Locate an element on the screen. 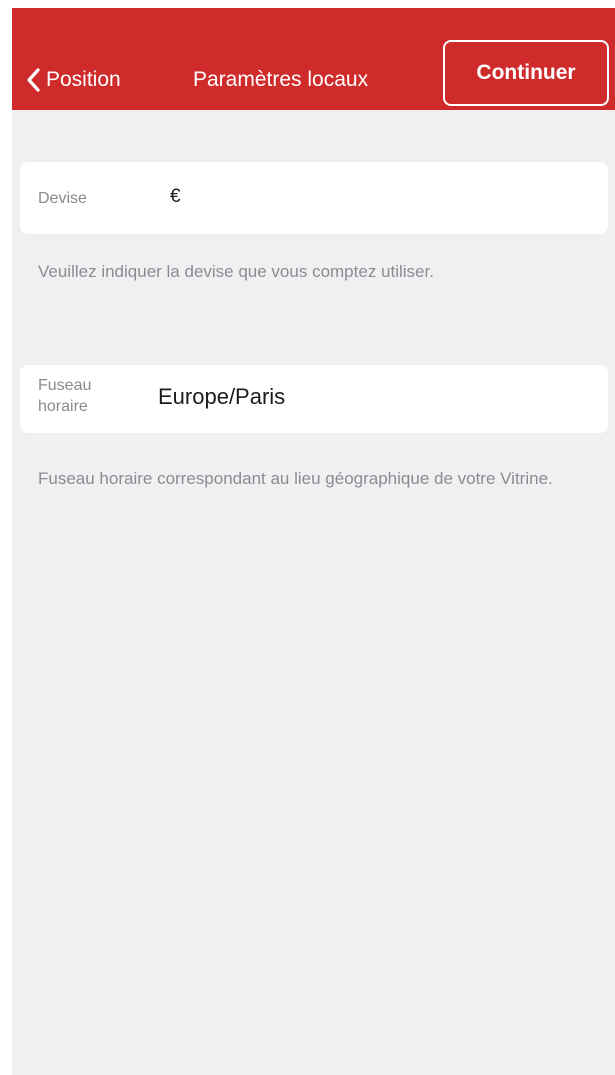  timezone-value: Europe/Paris is located at coordinates (222, 396).